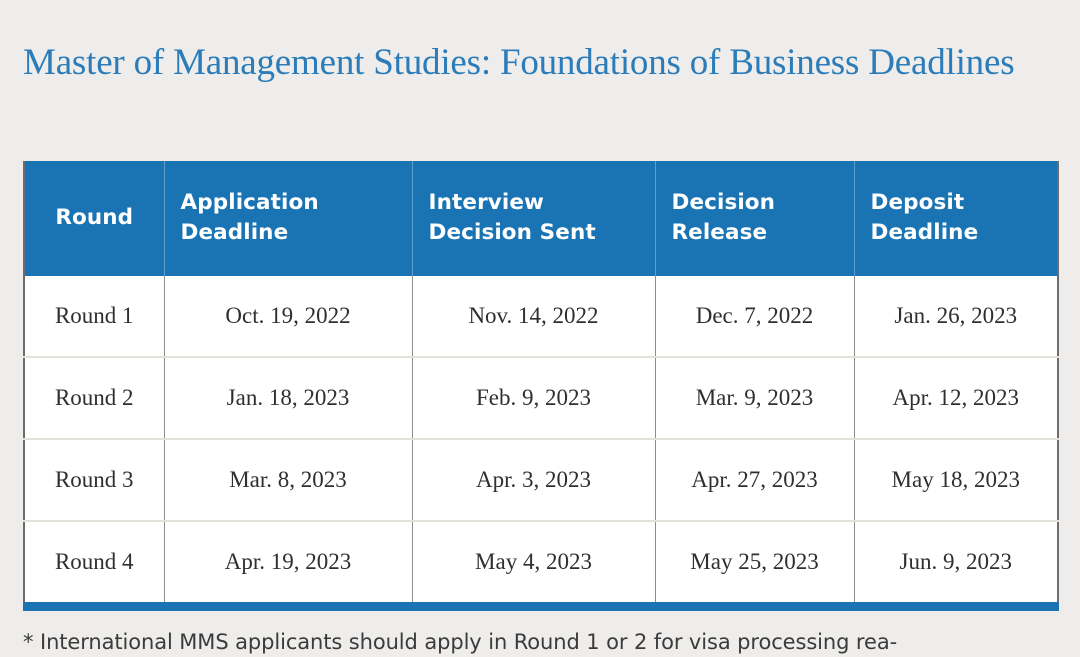 The width and height of the screenshot is (1080, 657). Describe the element at coordinates (755, 398) in the screenshot. I see `cell-decision: Mar. 9, 2023` at that location.